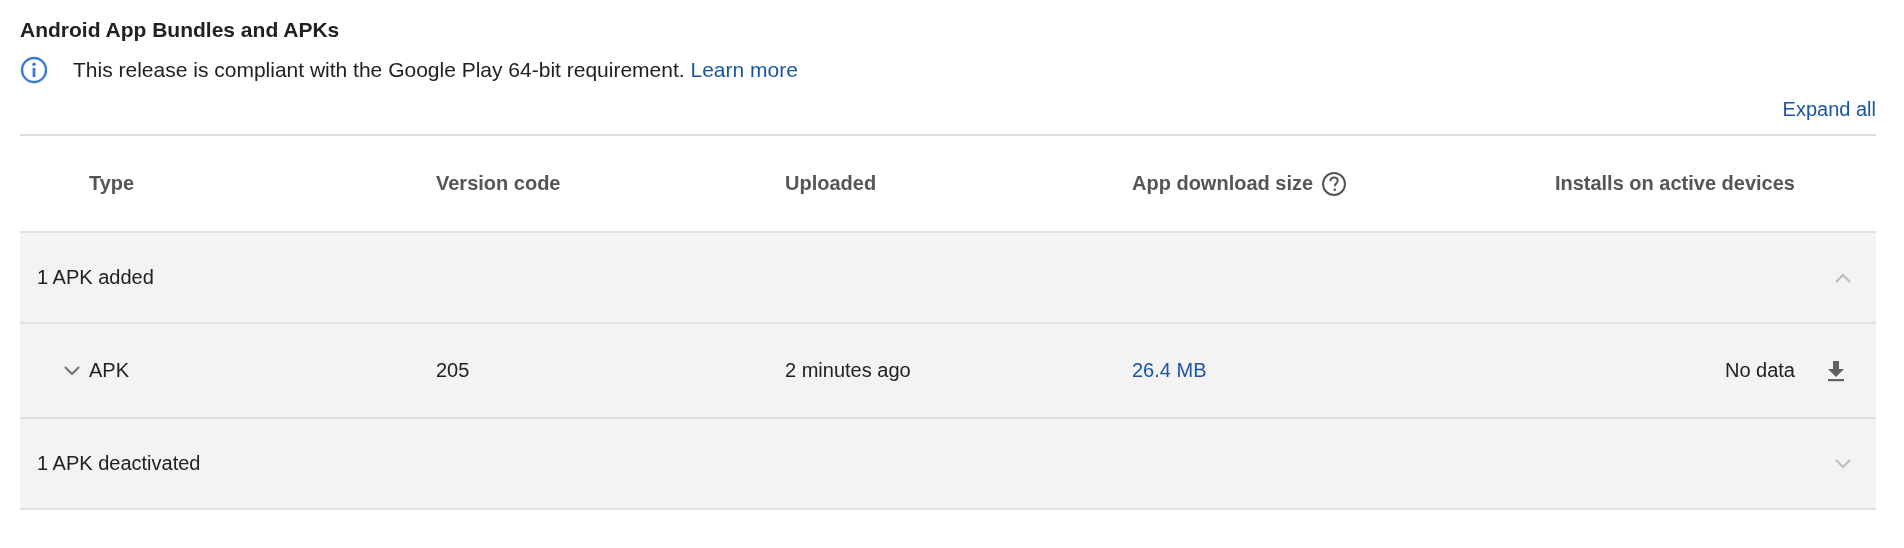  Describe the element at coordinates (1334, 183) in the screenshot. I see `help-icon` at that location.